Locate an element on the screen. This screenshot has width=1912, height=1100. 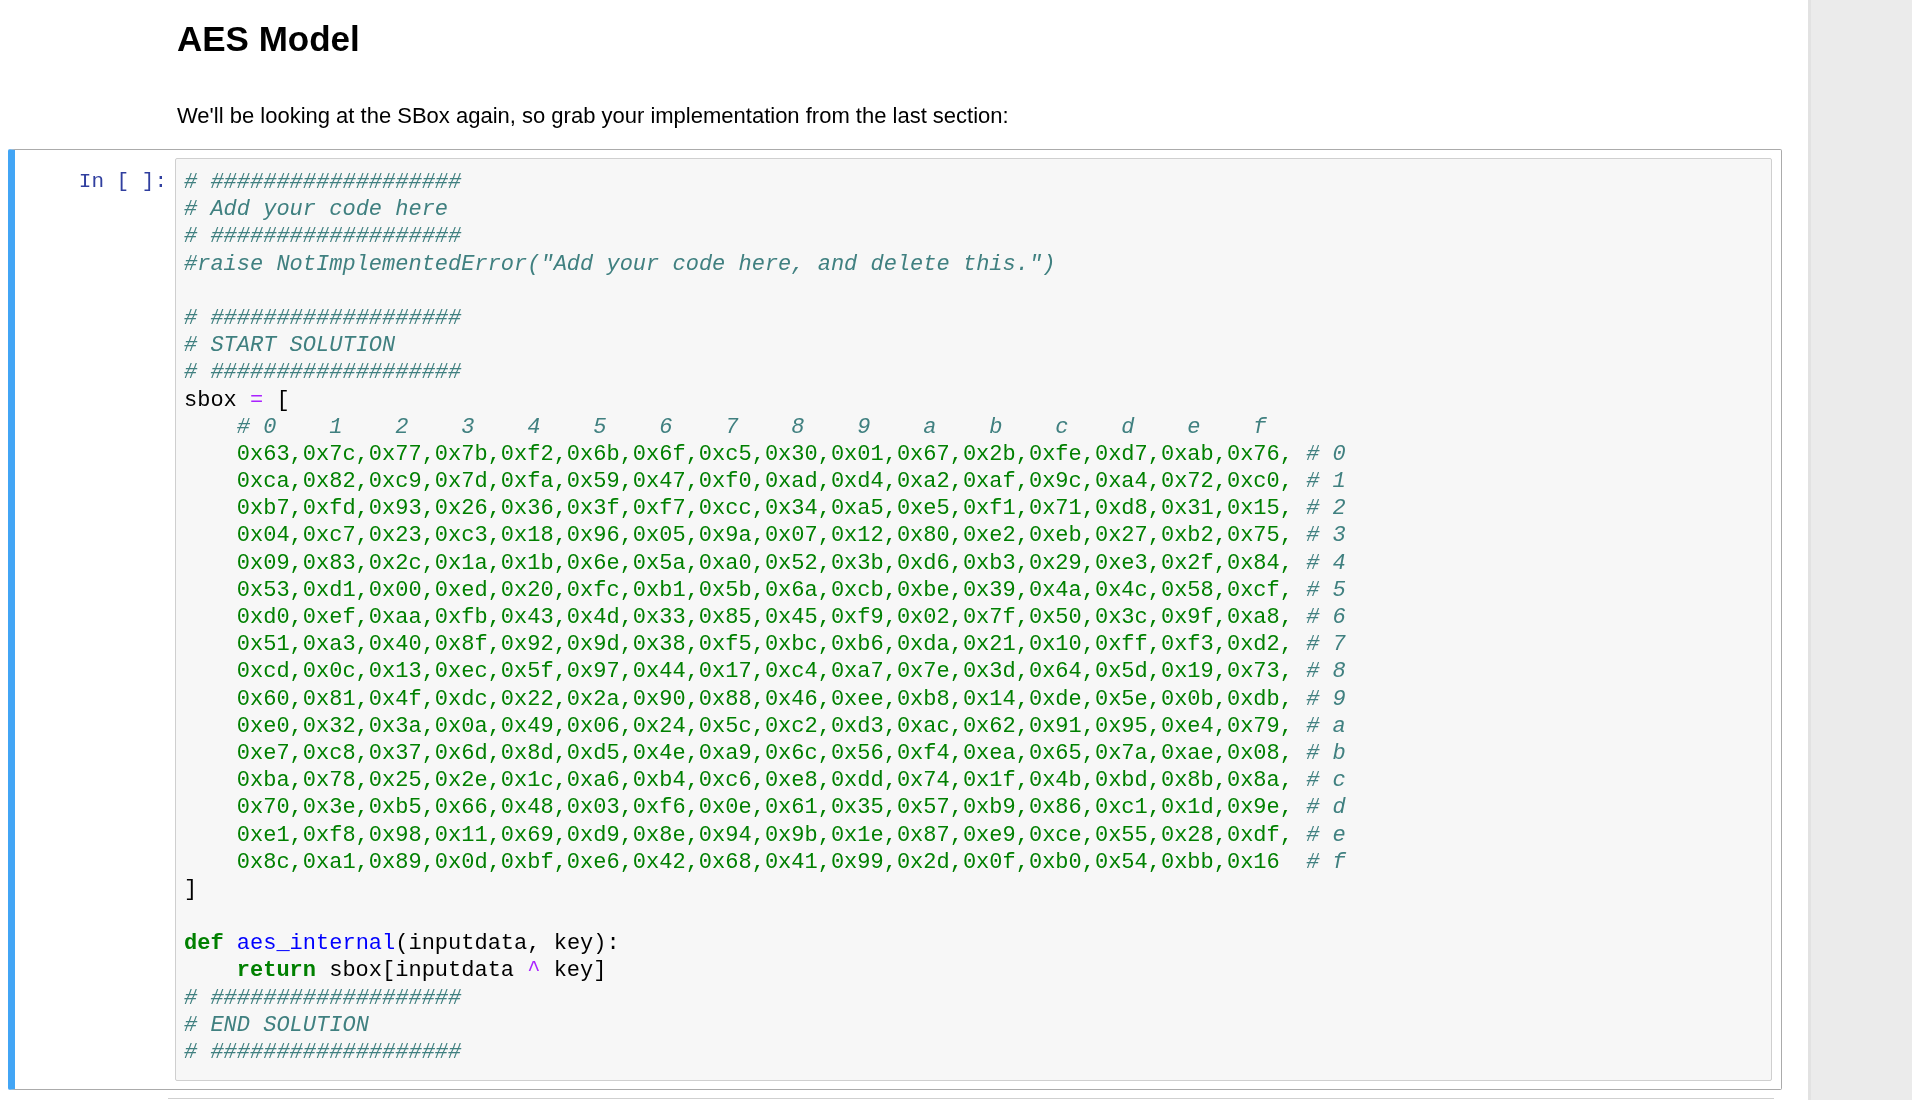
notebook-heading: AES Model is located at coordinates (269, 39).